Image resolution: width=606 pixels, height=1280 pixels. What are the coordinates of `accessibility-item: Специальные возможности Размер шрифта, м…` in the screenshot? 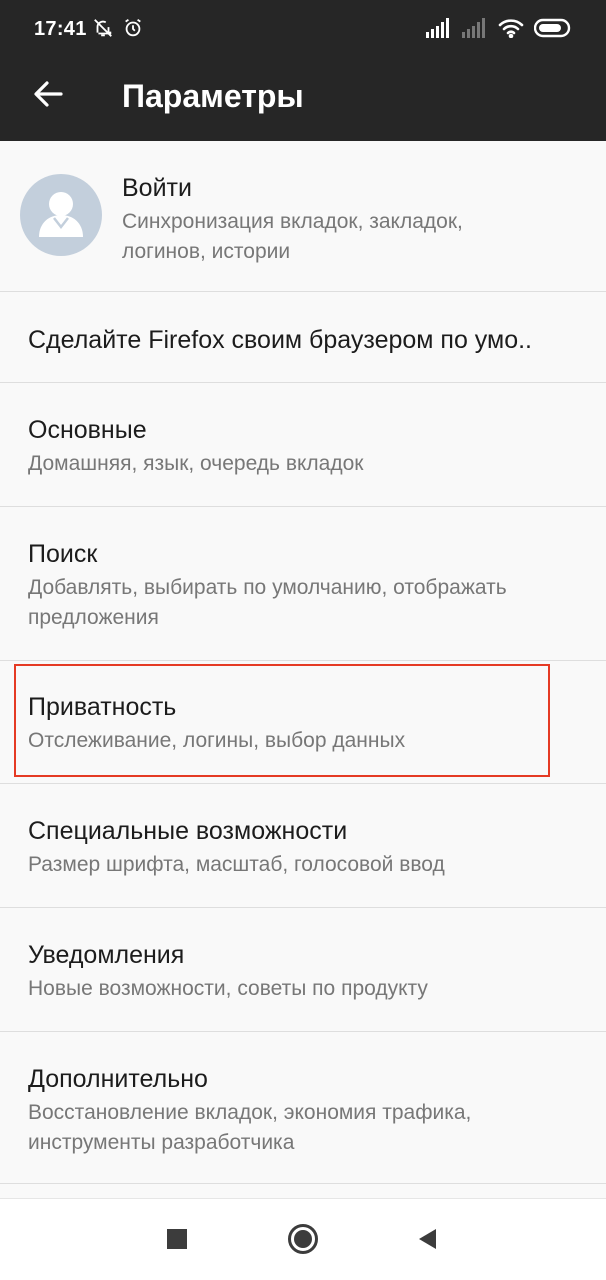 It's located at (303, 846).